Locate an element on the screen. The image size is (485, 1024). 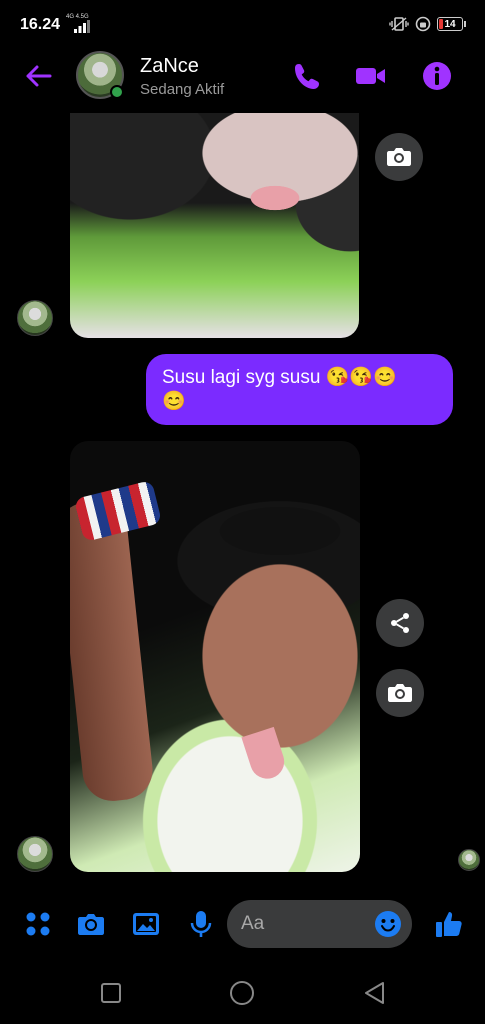
recent-apps-icon is located at coordinates (111, 993).